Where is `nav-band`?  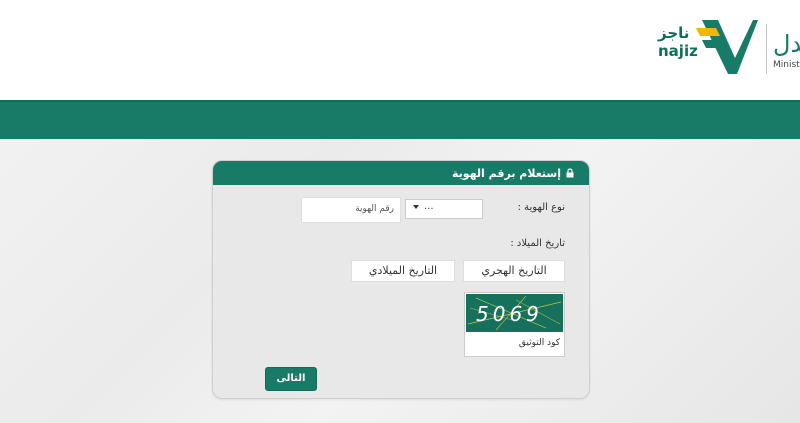
nav-band is located at coordinates (400, 119).